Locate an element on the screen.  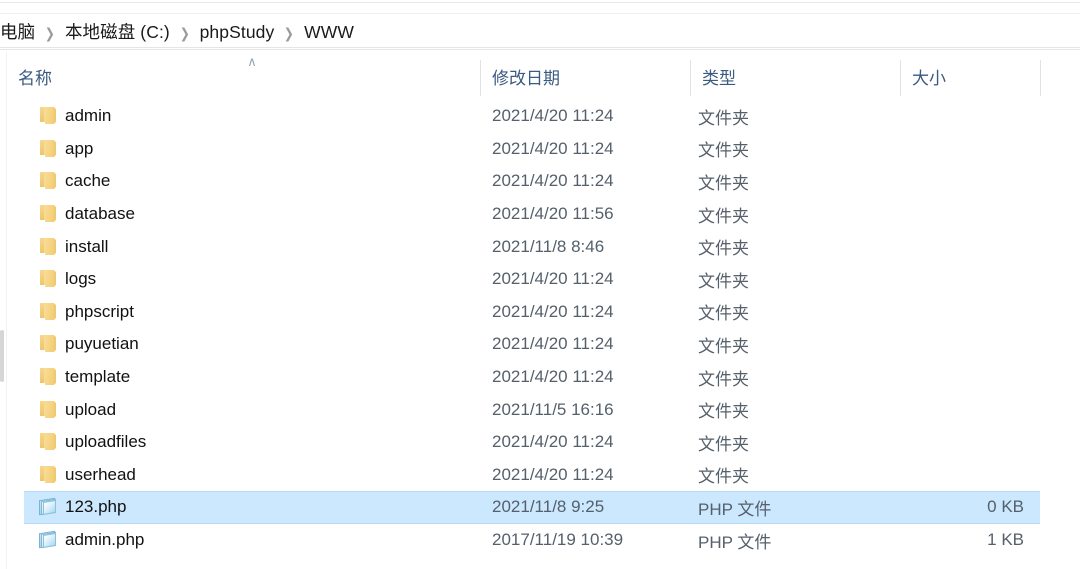
cell-name: admin.php is located at coordinates (91, 540).